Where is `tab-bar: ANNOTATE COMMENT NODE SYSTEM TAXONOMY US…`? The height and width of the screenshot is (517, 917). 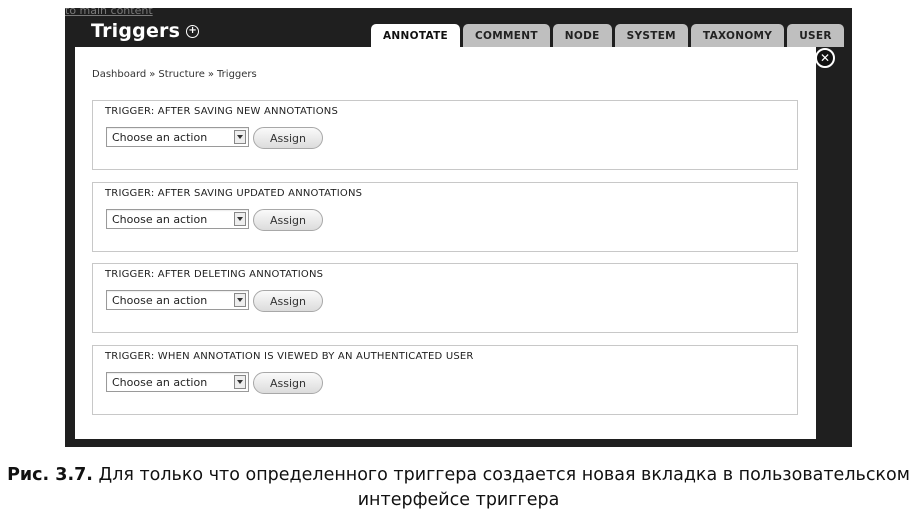 tab-bar: ANNOTATE COMMENT NODE SYSTEM TAXONOMY US… is located at coordinates (607, 35).